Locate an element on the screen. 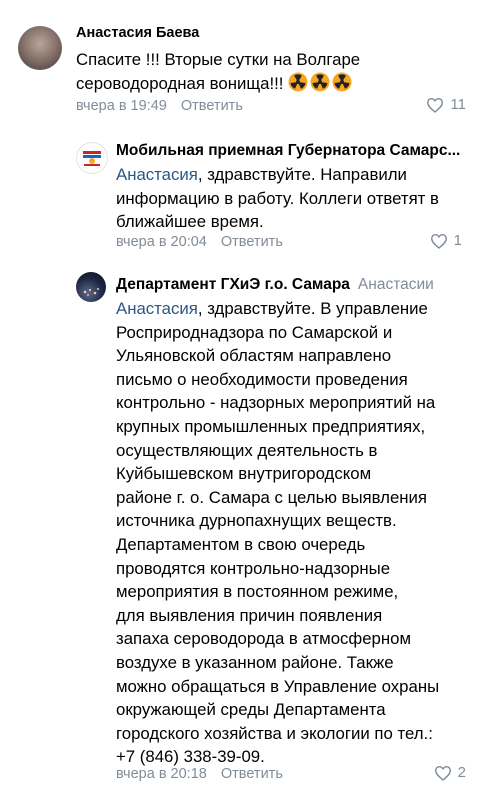  comment-time: вчера в 20:18 is located at coordinates (161, 774).